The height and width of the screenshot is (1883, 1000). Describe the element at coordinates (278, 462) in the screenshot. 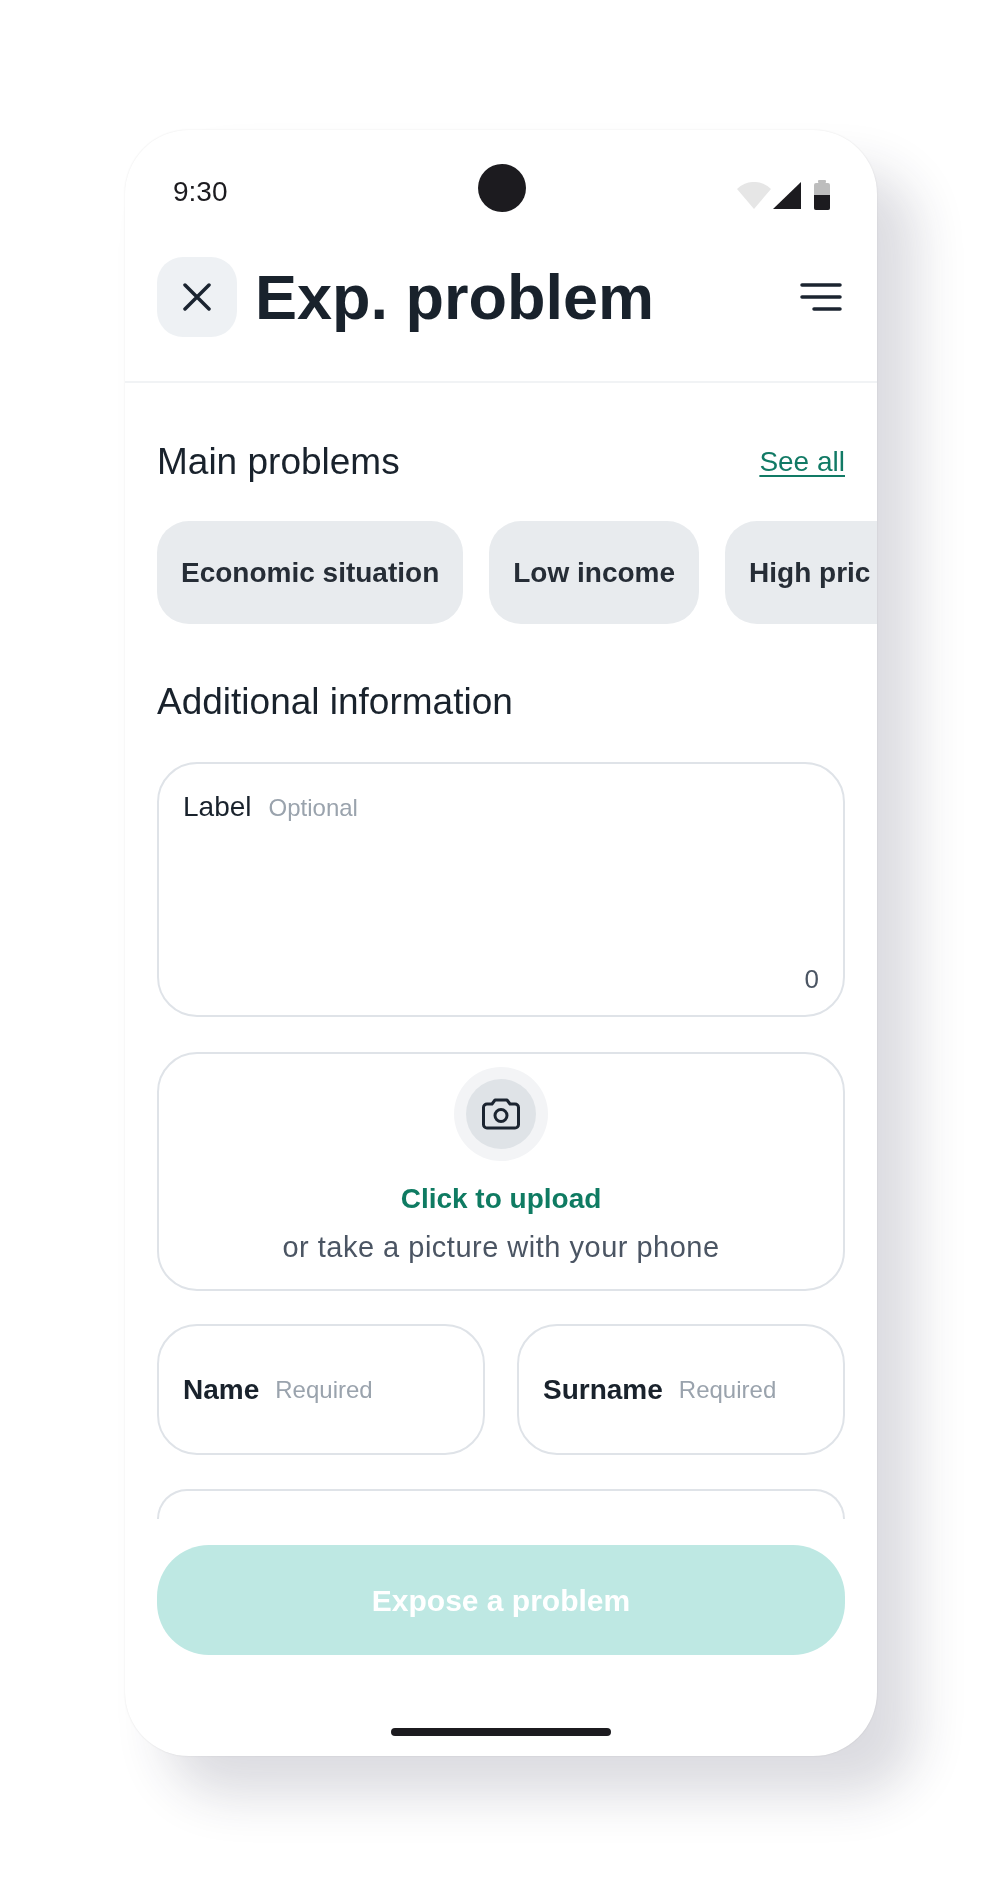

I see `section-title: Main problems` at that location.